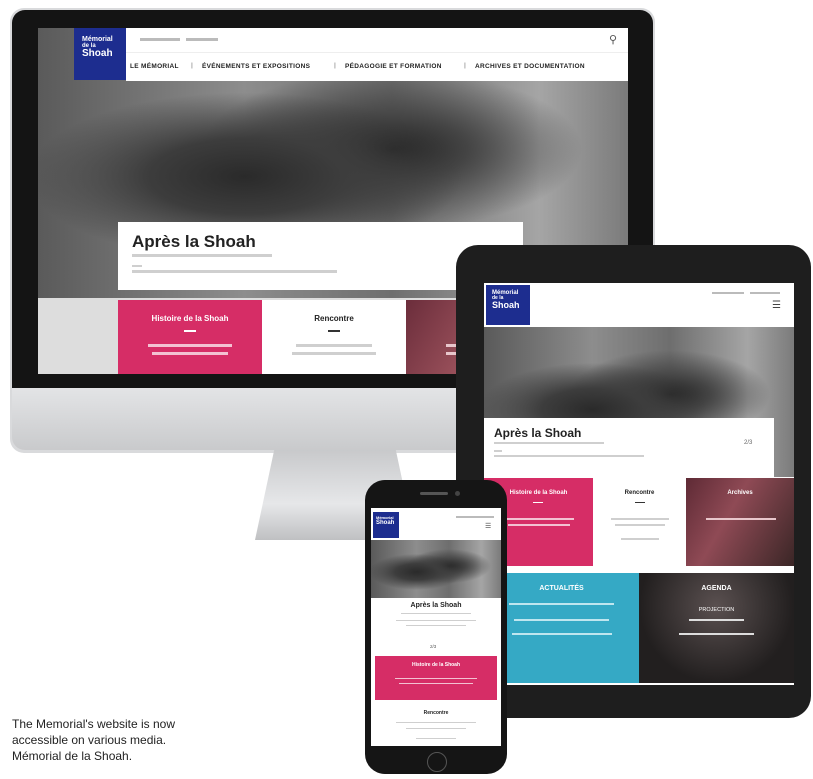 This screenshot has height=779, width=813. I want to click on caption-line-1: The Memorial's website is now, so click(94, 724).